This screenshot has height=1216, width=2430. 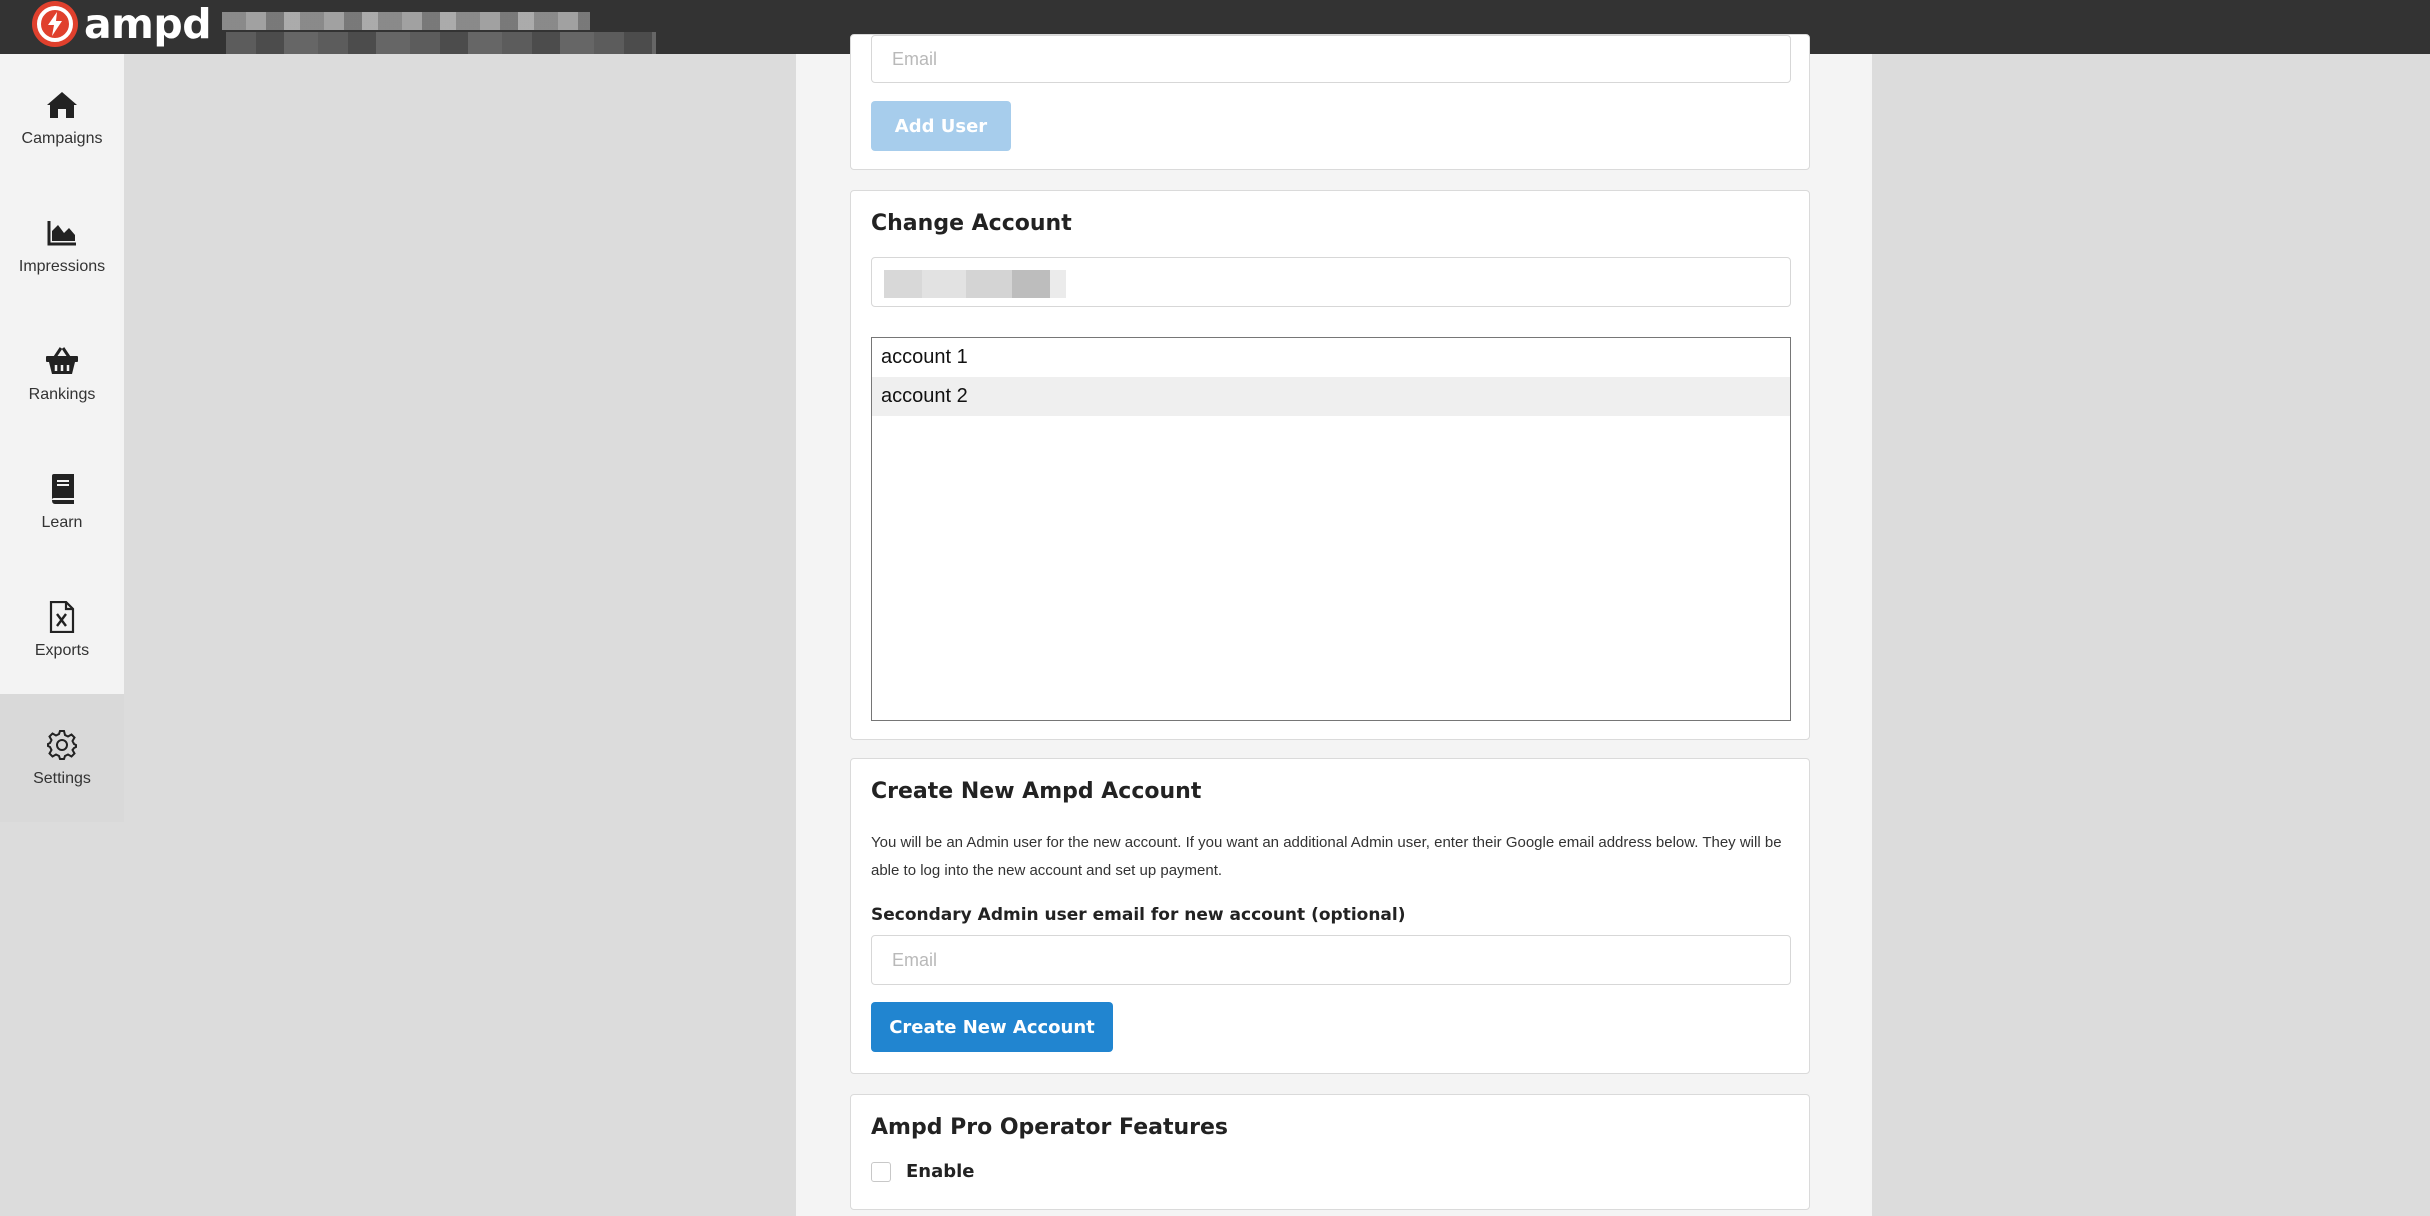 What do you see at coordinates (62, 617) in the screenshot?
I see `excel-file-icon` at bounding box center [62, 617].